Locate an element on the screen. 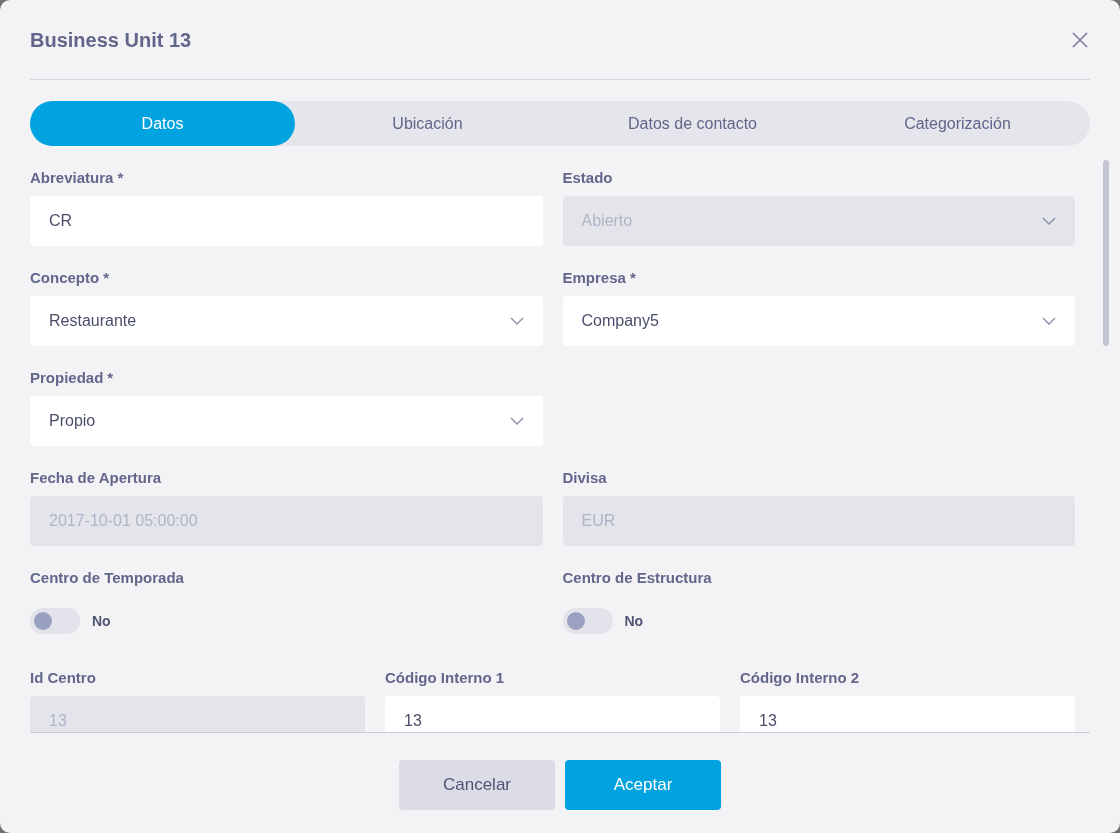 This screenshot has height=833, width=1120. field-label: Estado is located at coordinates (587, 177).